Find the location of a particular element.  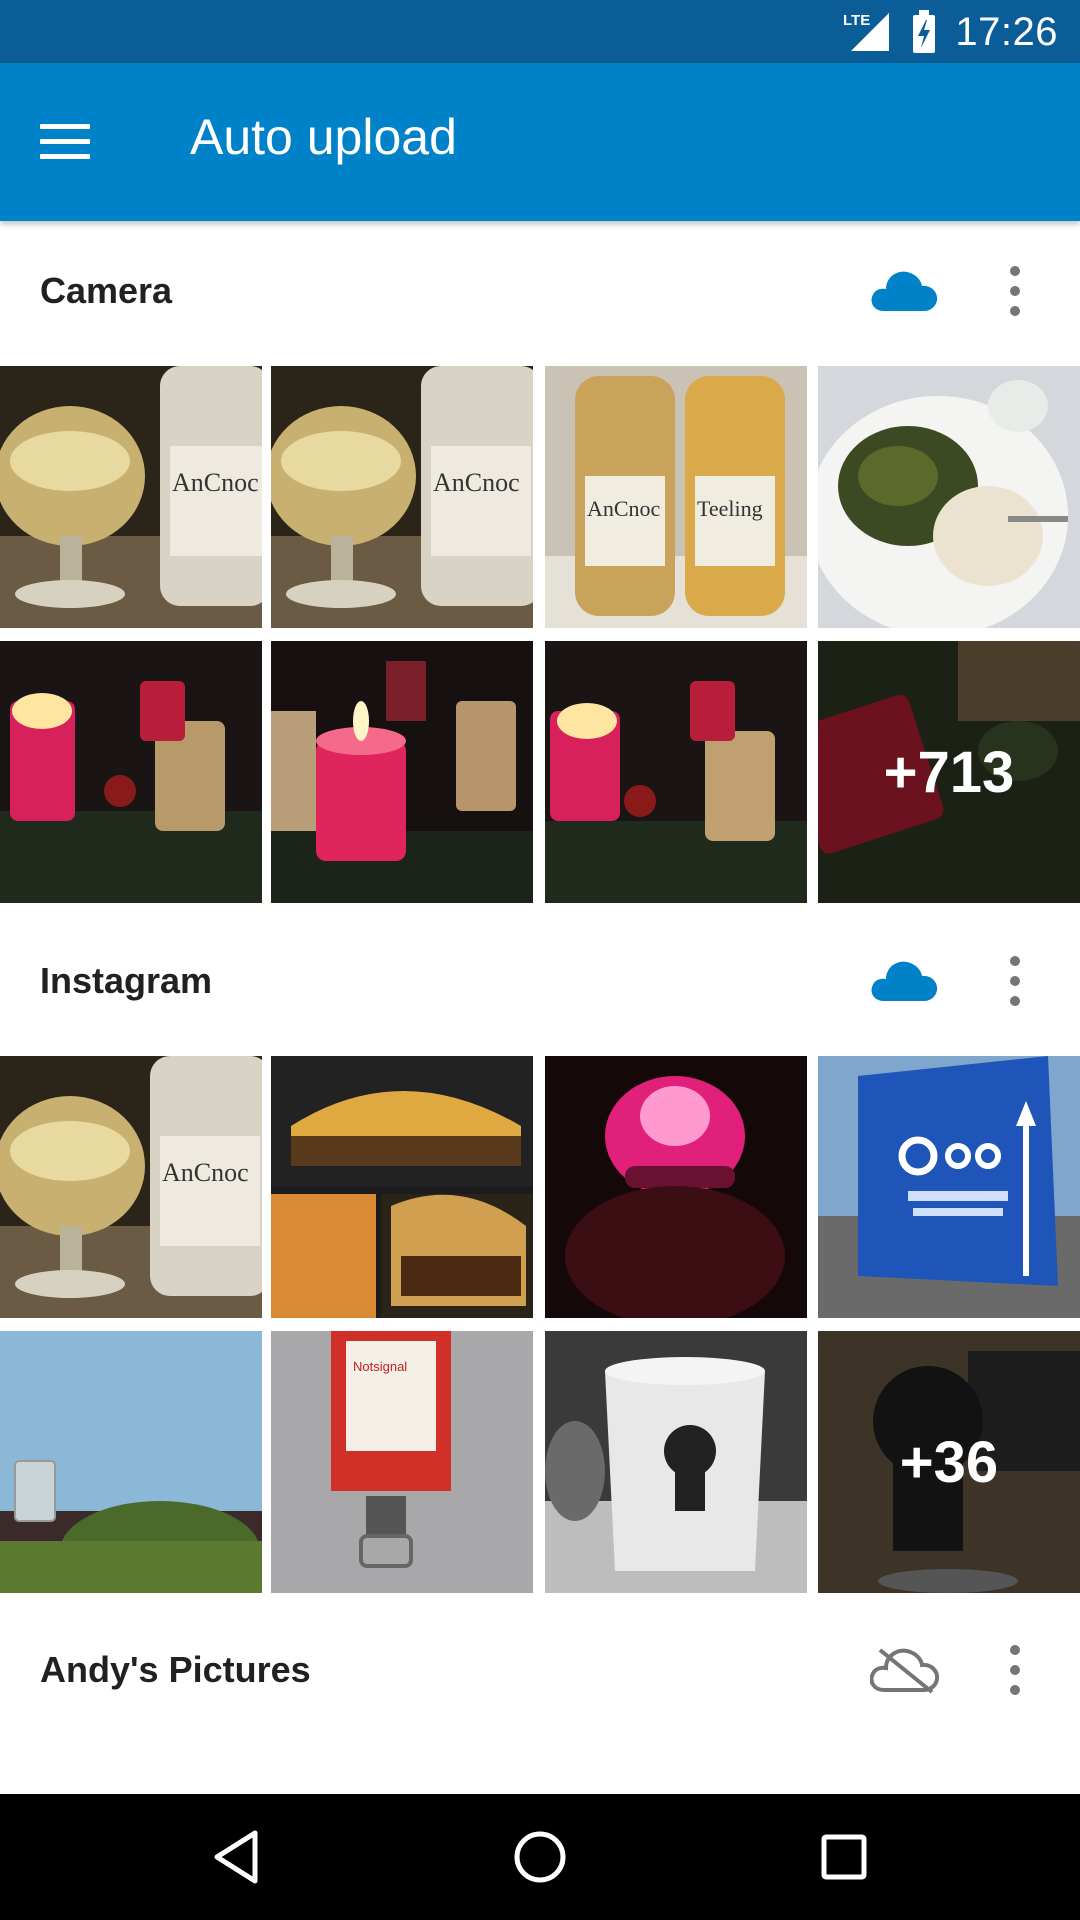

page-title: Auto upload is located at coordinates (323, 137).